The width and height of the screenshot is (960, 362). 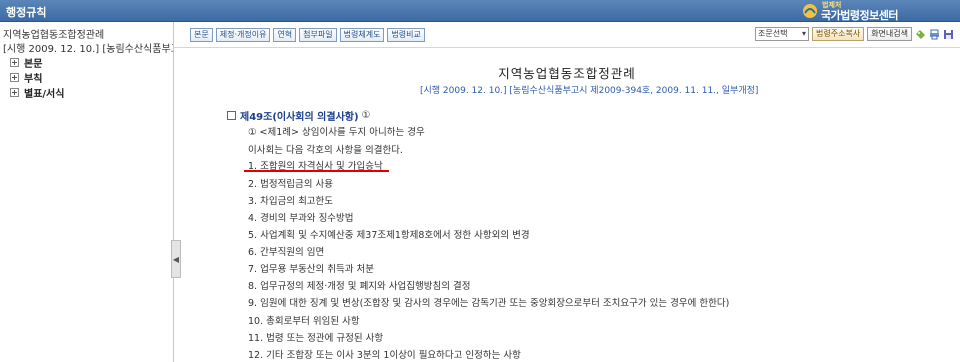 I want to click on highlight-underline, so click(x=316, y=171).